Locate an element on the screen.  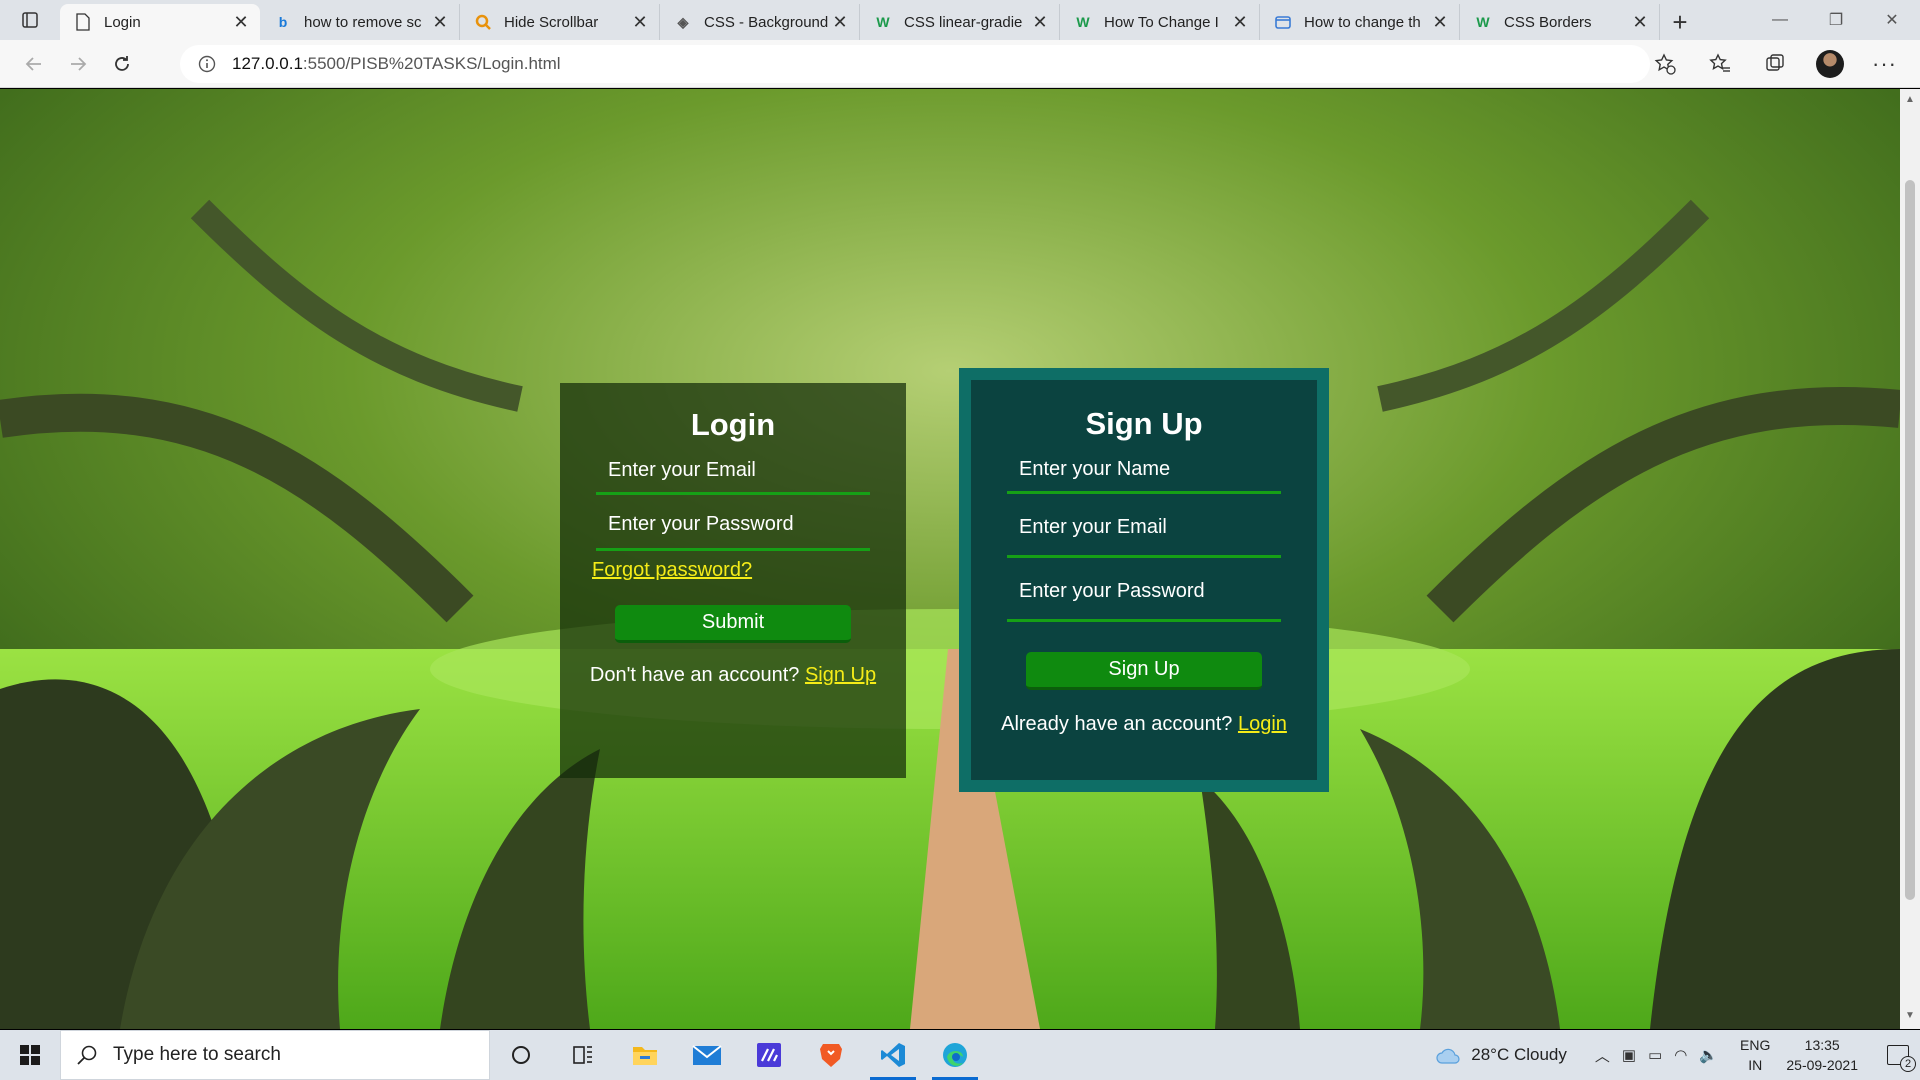
cortana-icon is located at coordinates (521, 1055).